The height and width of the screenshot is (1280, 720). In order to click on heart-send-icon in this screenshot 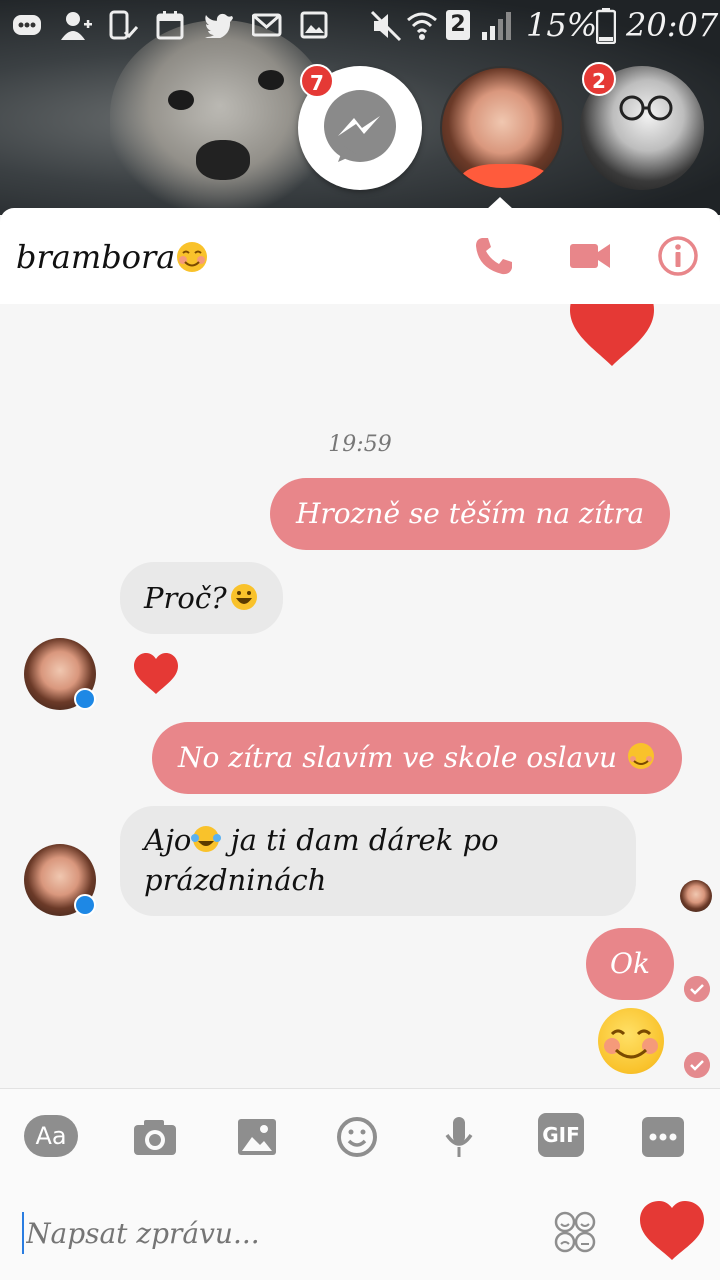, I will do `click(672, 1231)`.